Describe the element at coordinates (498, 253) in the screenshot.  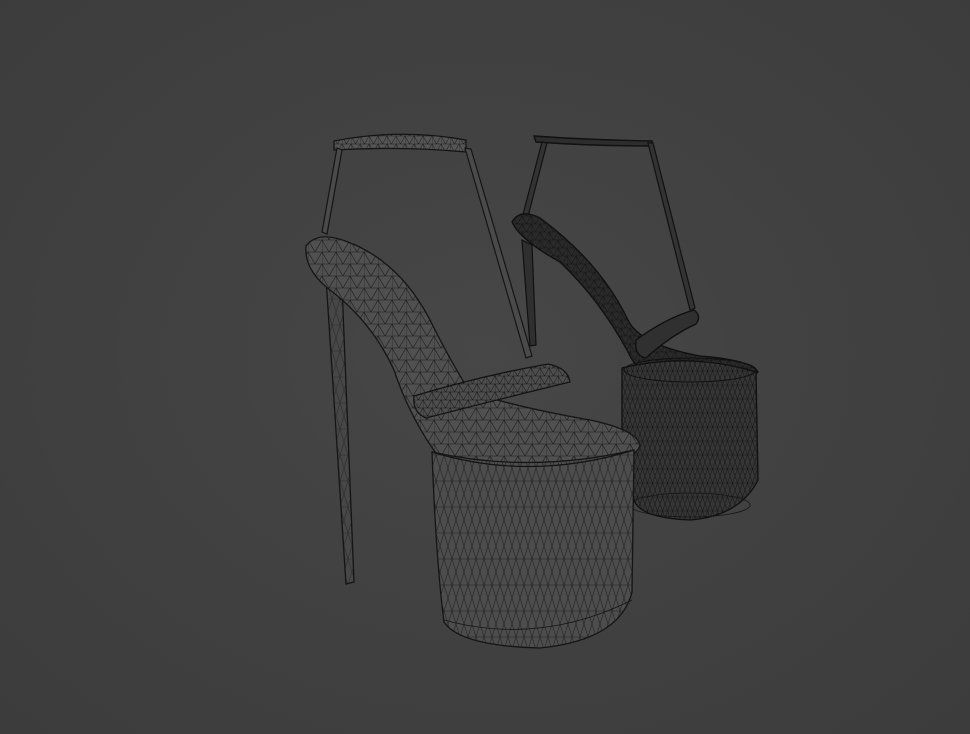
I see `front-right-strap` at that location.